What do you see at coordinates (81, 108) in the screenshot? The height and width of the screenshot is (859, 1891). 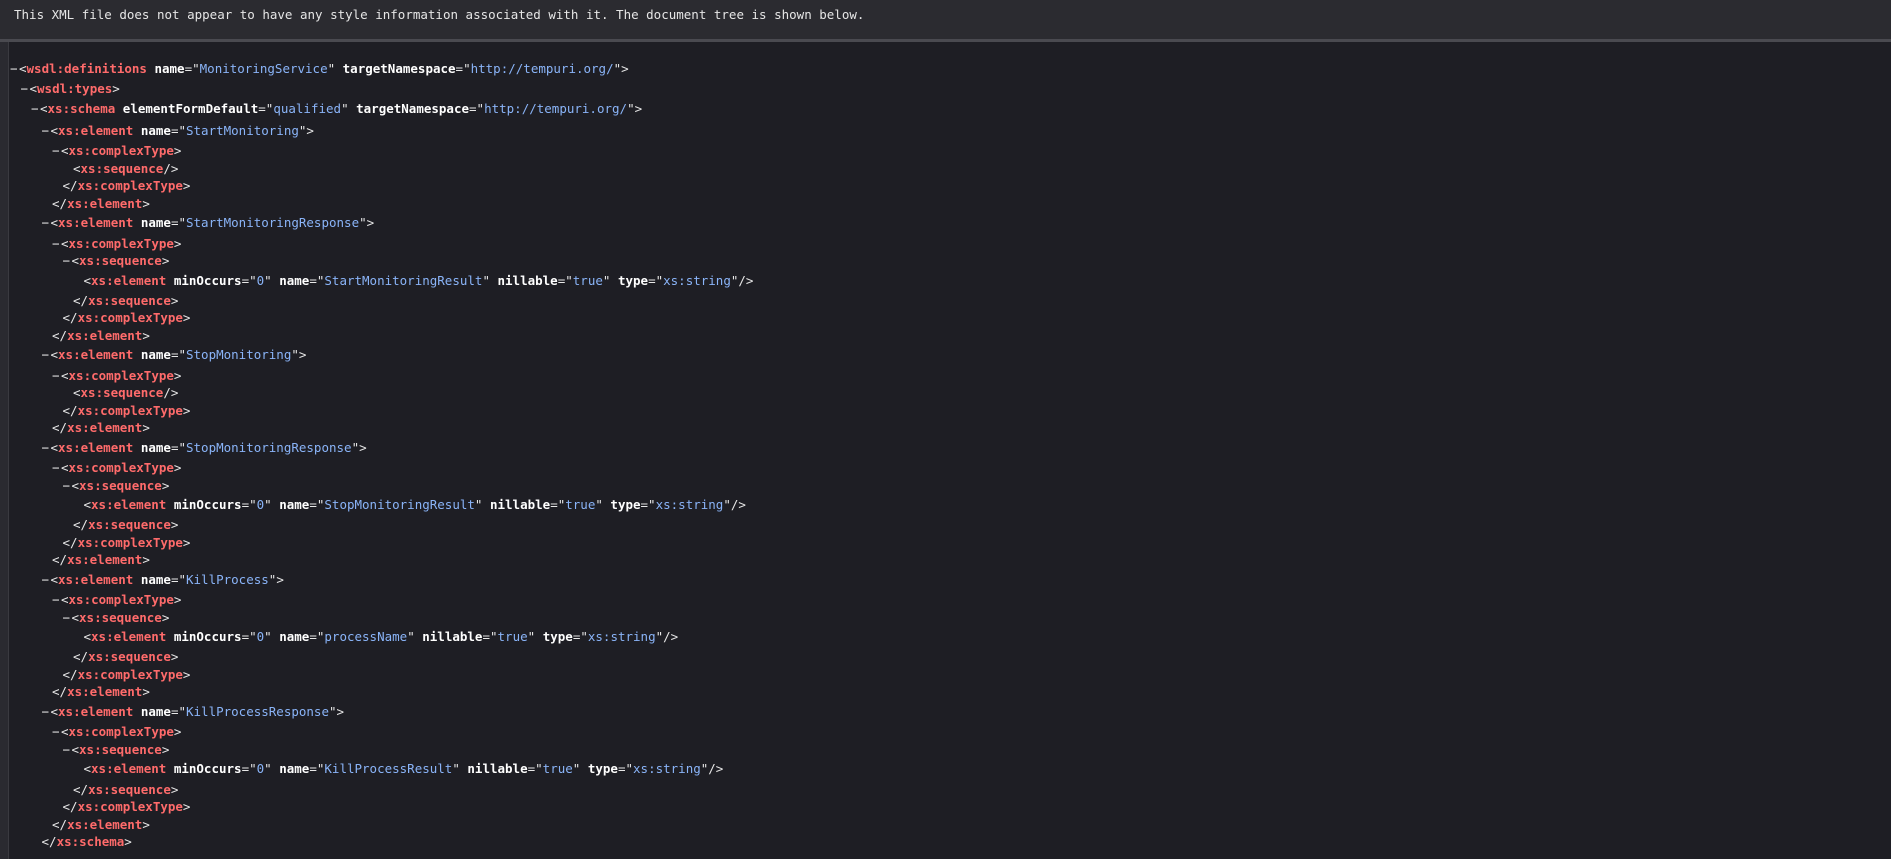 I see `xml-tag-name: xs:schema` at bounding box center [81, 108].